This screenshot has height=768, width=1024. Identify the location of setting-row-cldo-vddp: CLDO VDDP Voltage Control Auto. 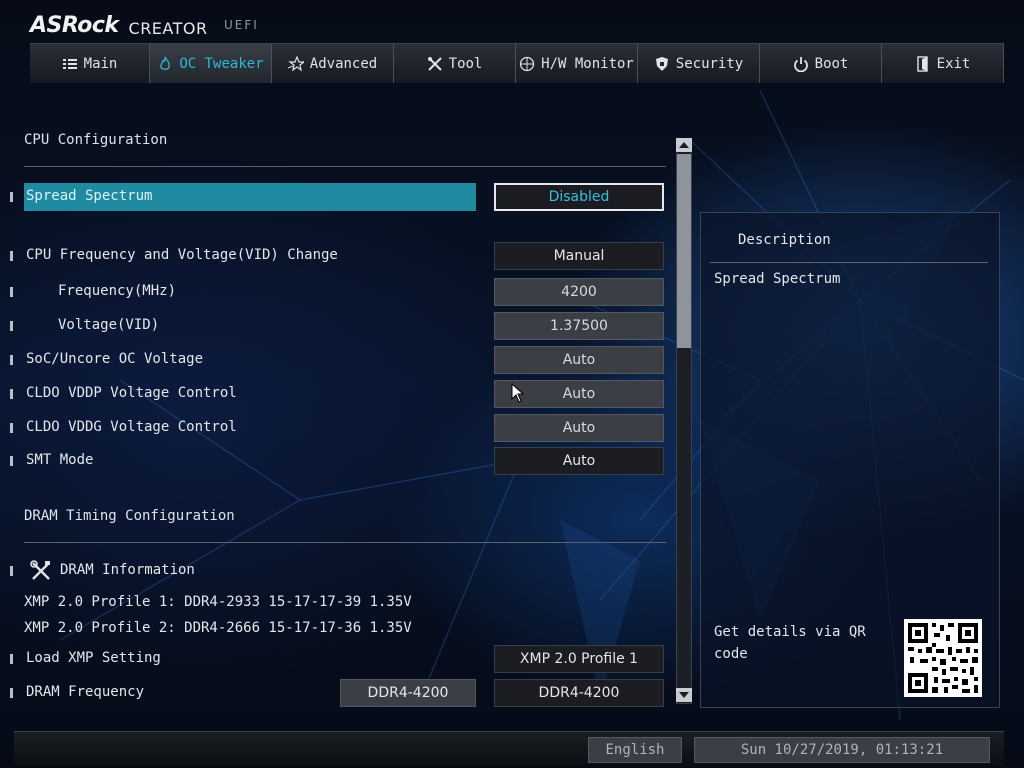
(338, 394).